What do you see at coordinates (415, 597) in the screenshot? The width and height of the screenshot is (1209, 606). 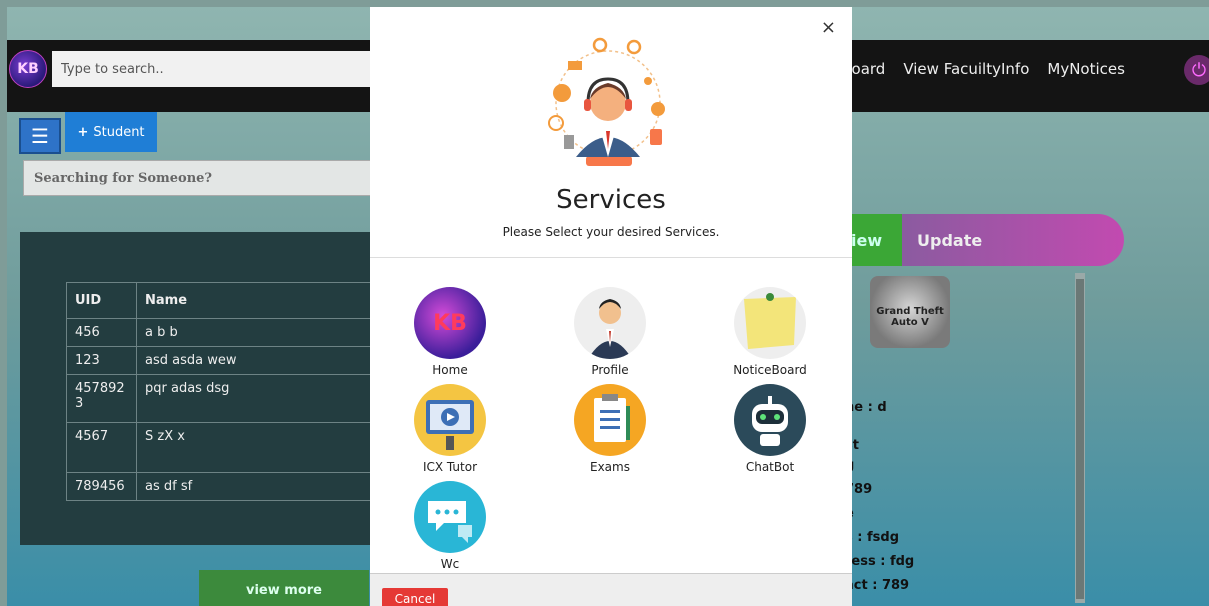 I see `cancel-button: Cancel` at bounding box center [415, 597].